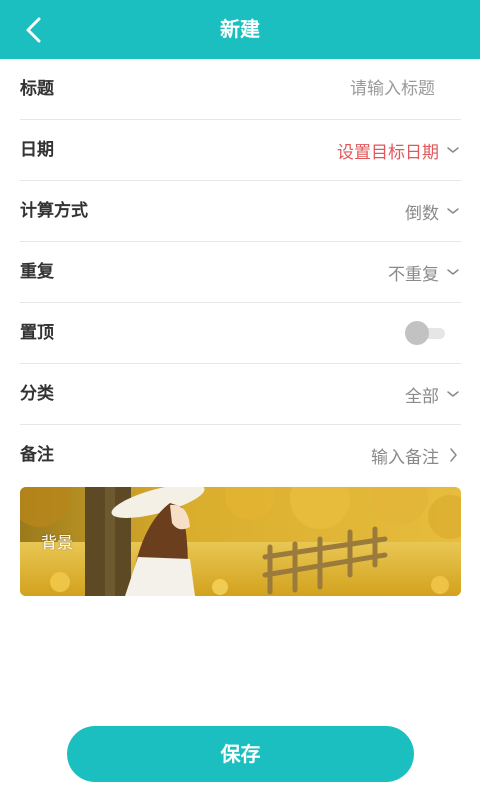 This screenshot has width=480, height=800. I want to click on repeat-value: 不重复, so click(413, 274).